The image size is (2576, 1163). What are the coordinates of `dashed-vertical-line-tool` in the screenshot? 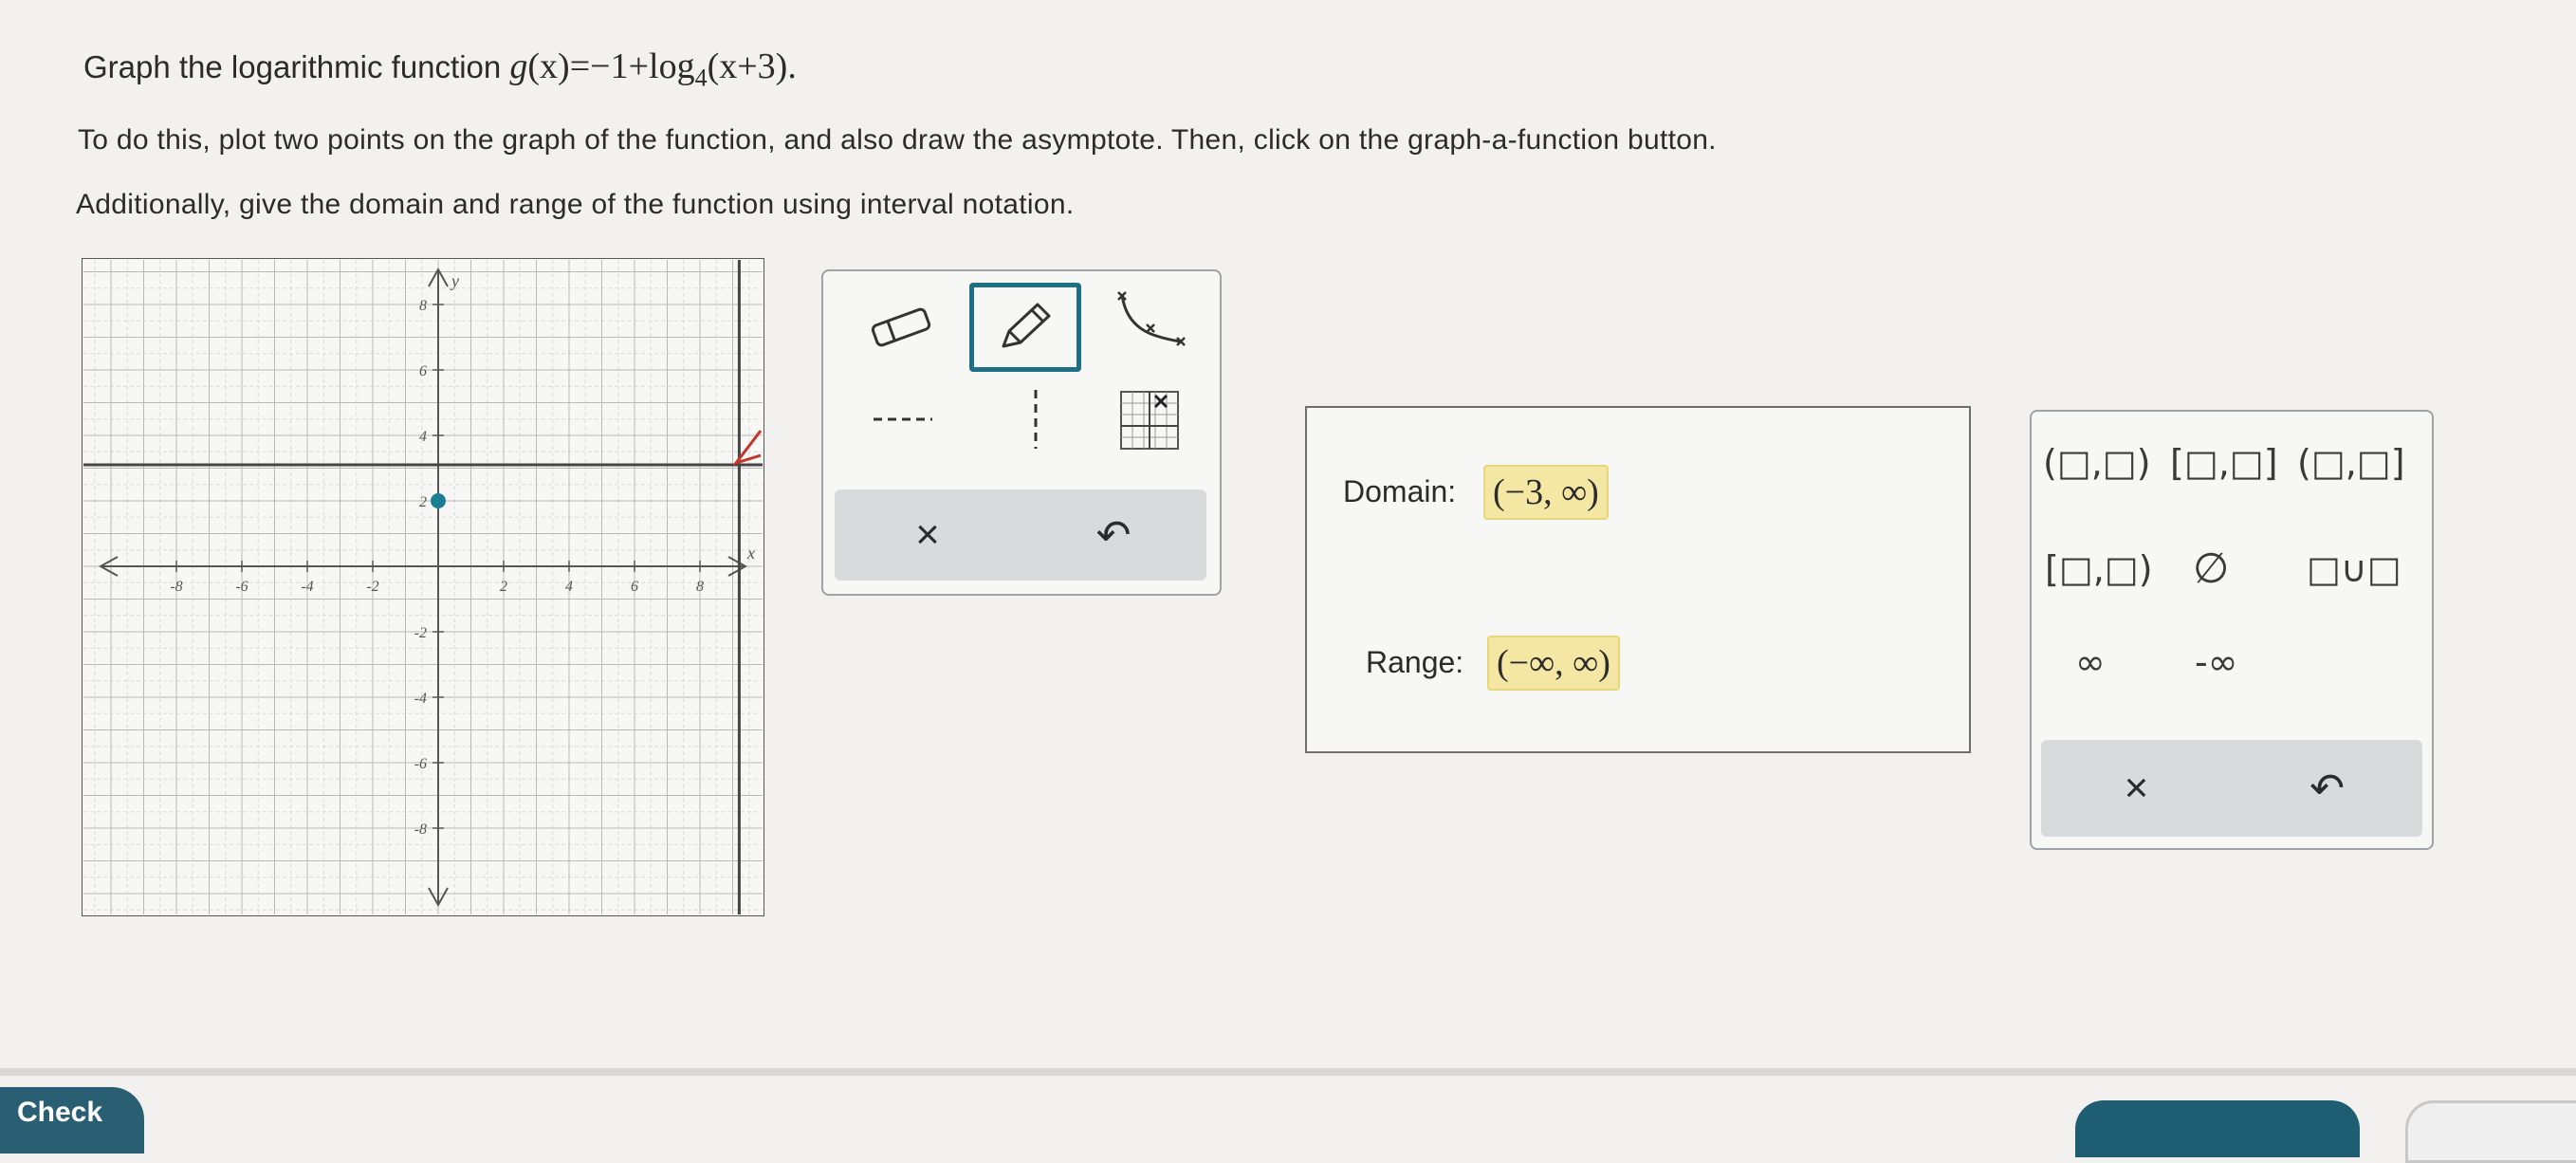 It's located at (1036, 419).